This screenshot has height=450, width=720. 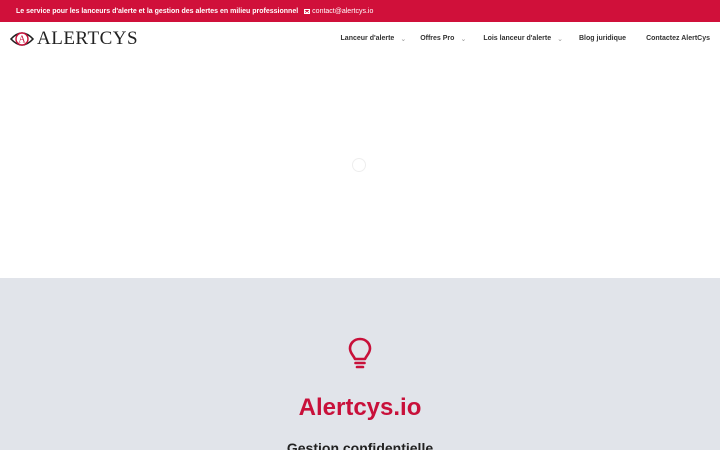 I want to click on logo-letter: A, so click(x=22, y=40).